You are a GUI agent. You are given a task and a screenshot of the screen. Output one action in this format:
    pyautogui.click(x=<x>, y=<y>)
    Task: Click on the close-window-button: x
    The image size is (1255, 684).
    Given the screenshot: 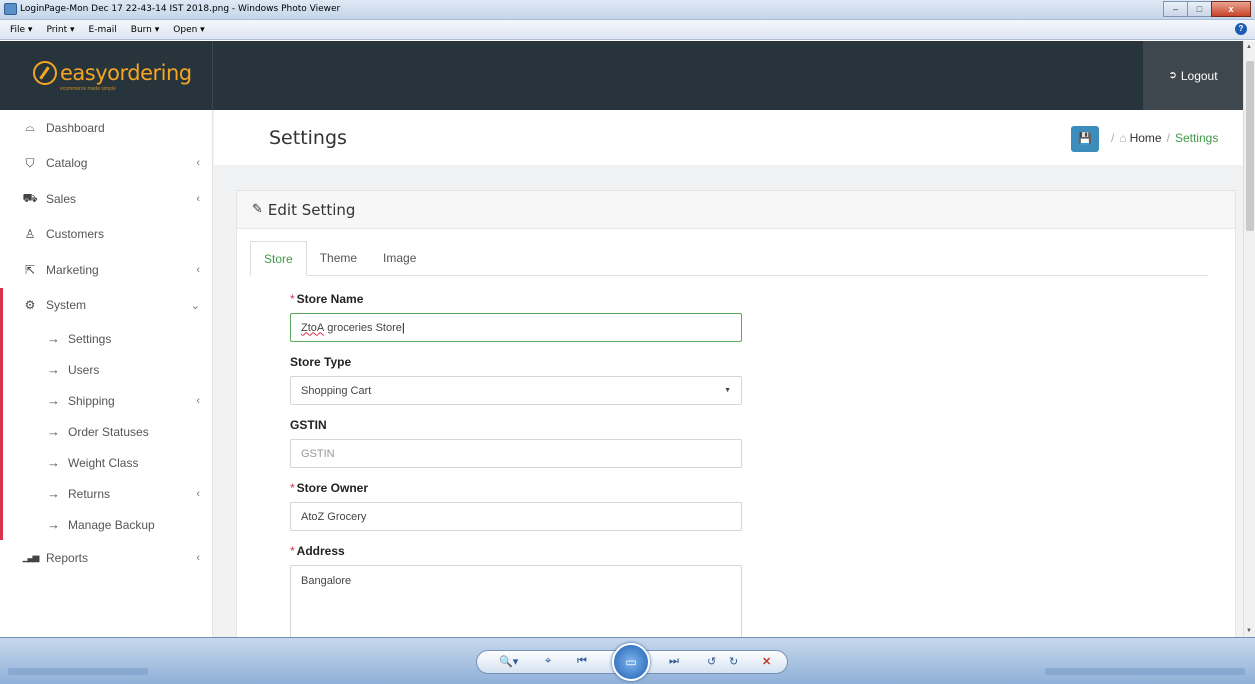 What is the action you would take?
    pyautogui.click(x=1231, y=9)
    